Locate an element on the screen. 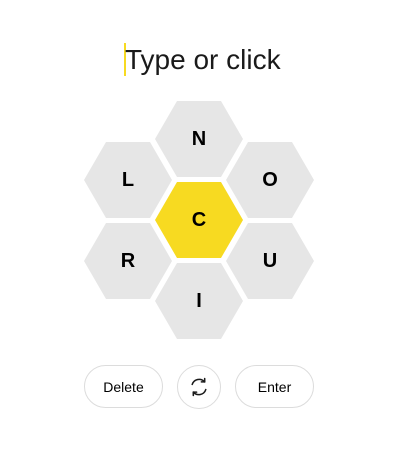 The width and height of the screenshot is (417, 449). hive-cell-center: C is located at coordinates (199, 220).